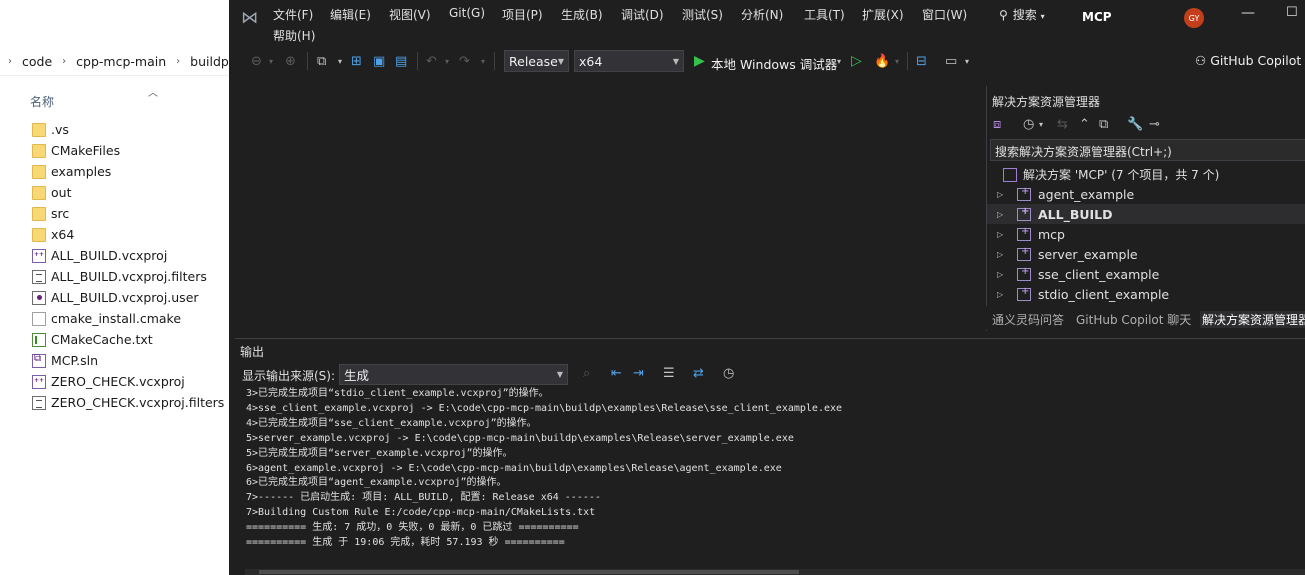 The height and width of the screenshot is (575, 1305). What do you see at coordinates (467, 13) in the screenshot?
I see `menu-git: Git(G)` at bounding box center [467, 13].